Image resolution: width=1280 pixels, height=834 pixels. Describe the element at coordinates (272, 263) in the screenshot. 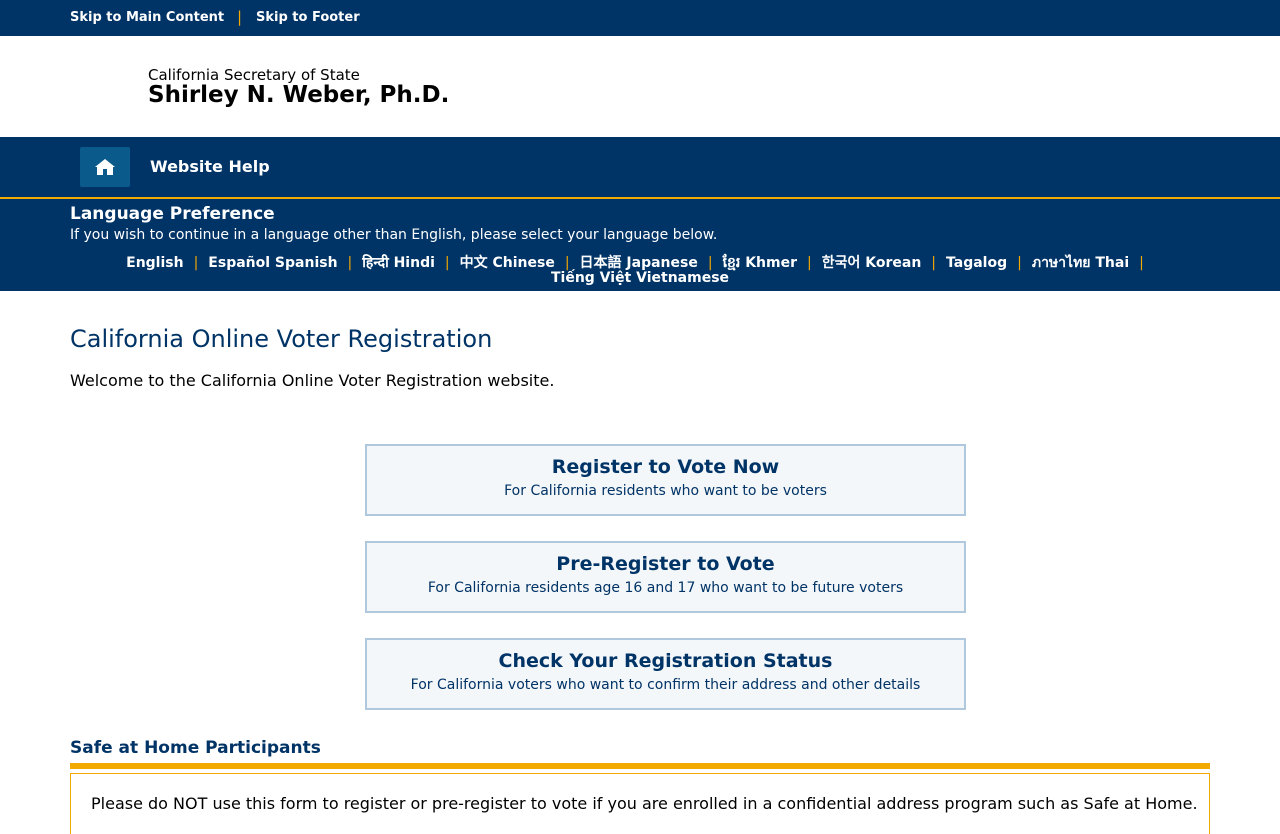

I see `language-option: Español Spanish` at that location.